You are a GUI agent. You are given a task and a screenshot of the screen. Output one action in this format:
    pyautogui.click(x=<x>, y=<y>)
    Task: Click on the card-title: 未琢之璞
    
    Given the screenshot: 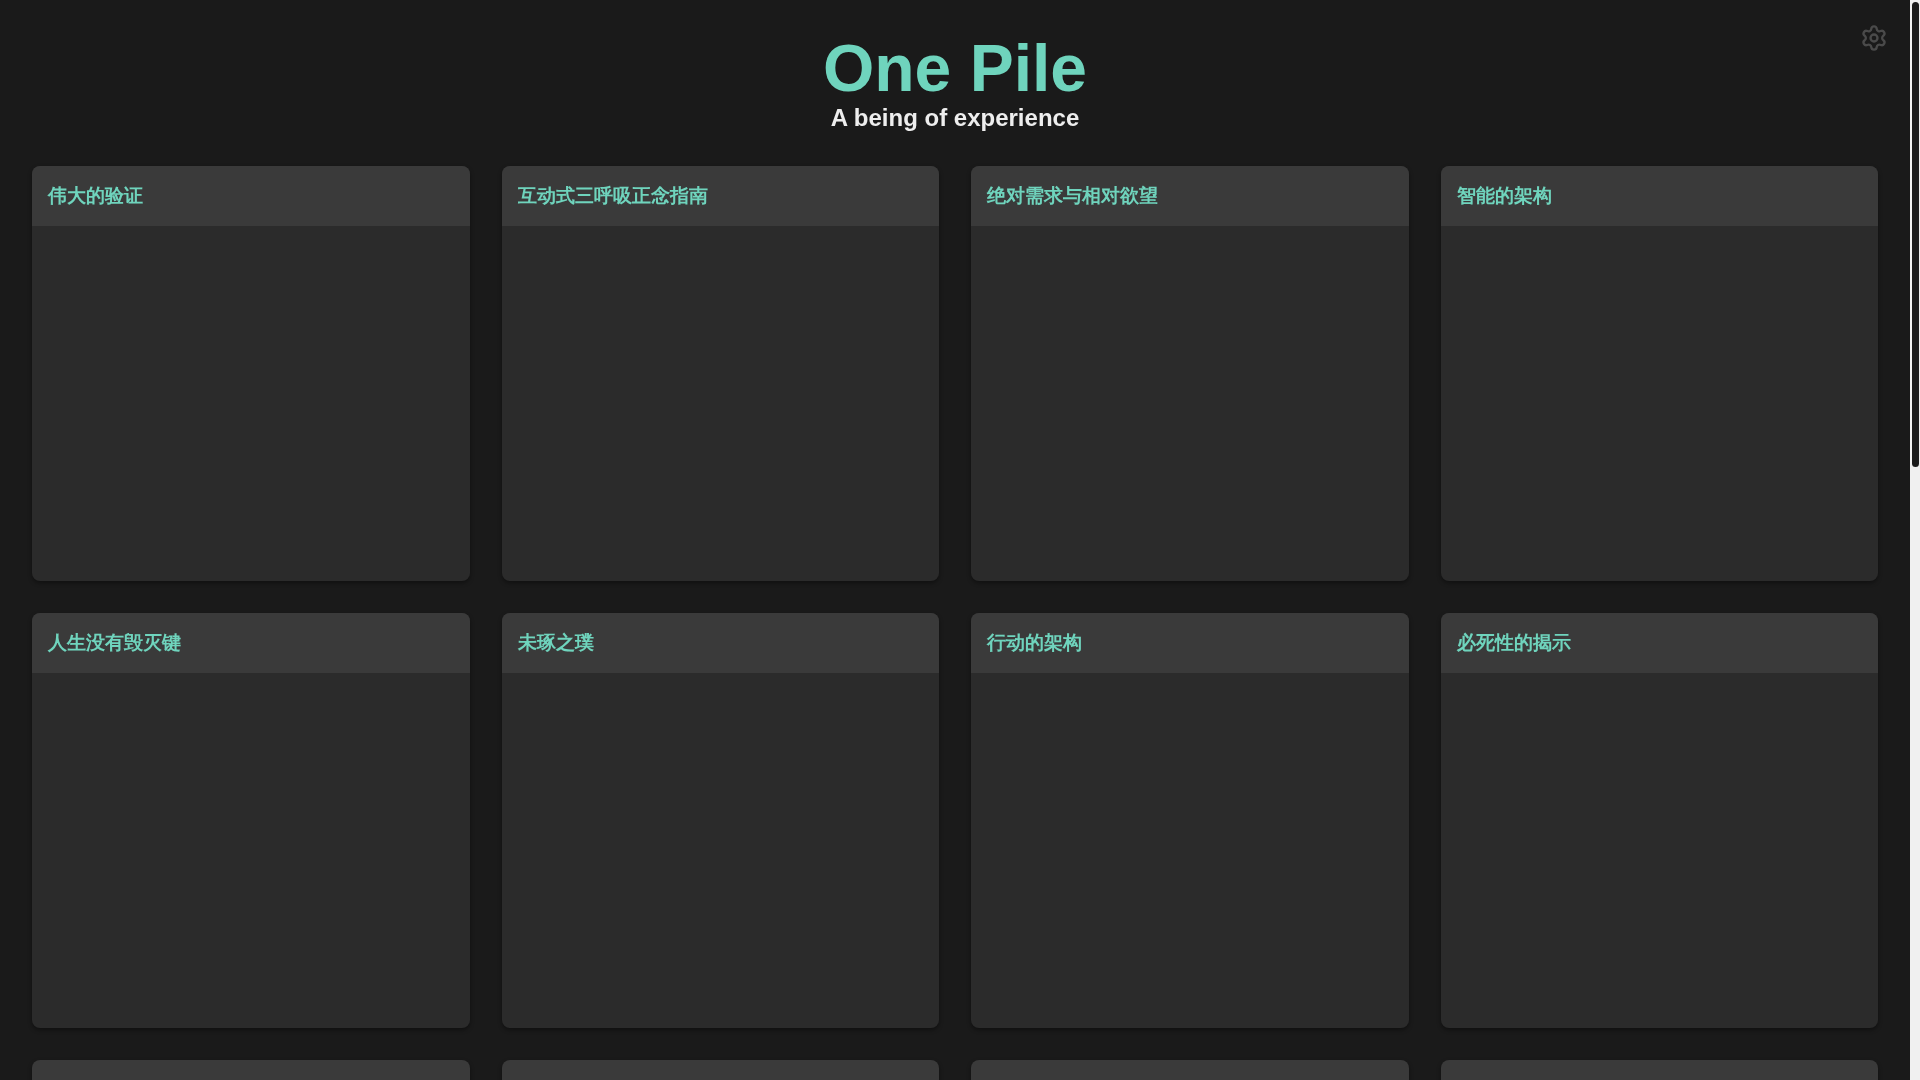 What is the action you would take?
    pyautogui.click(x=555, y=642)
    